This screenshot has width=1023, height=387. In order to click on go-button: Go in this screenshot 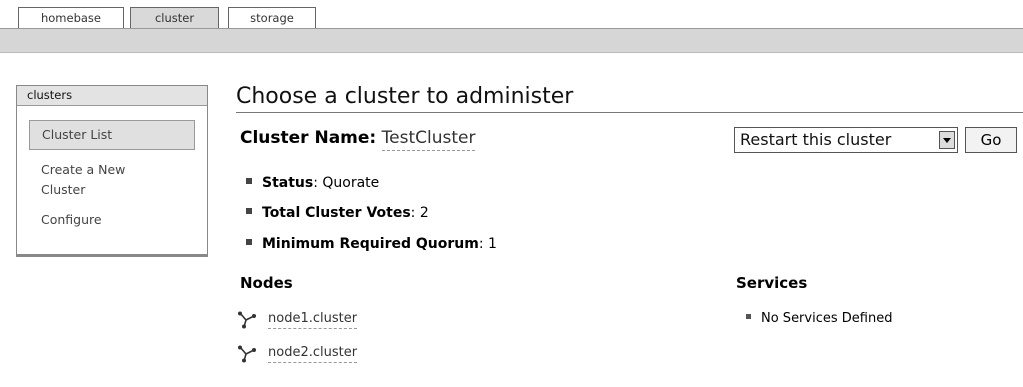, I will do `click(991, 140)`.